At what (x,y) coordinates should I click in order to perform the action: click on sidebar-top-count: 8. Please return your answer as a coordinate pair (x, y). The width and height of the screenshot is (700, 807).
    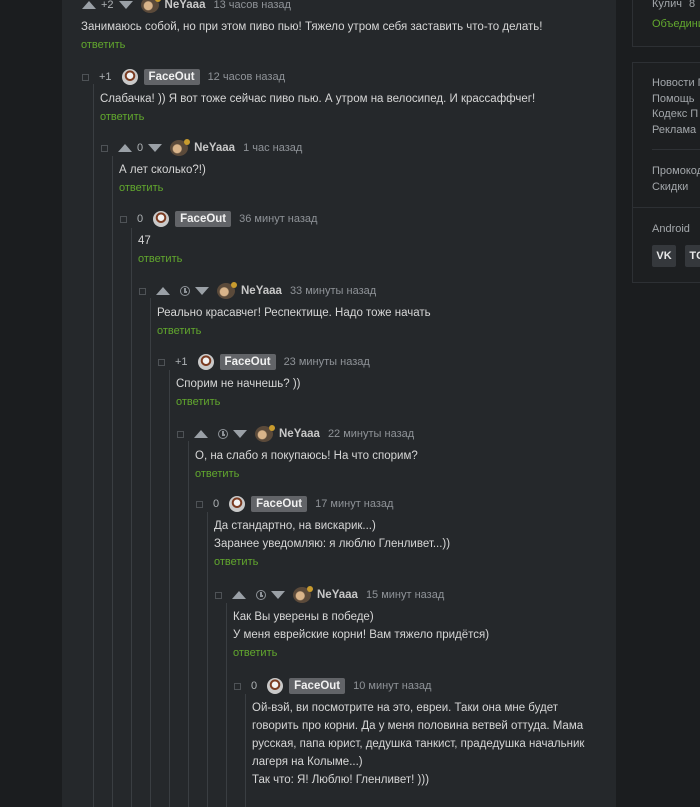
    Looking at the image, I should click on (692, 5).